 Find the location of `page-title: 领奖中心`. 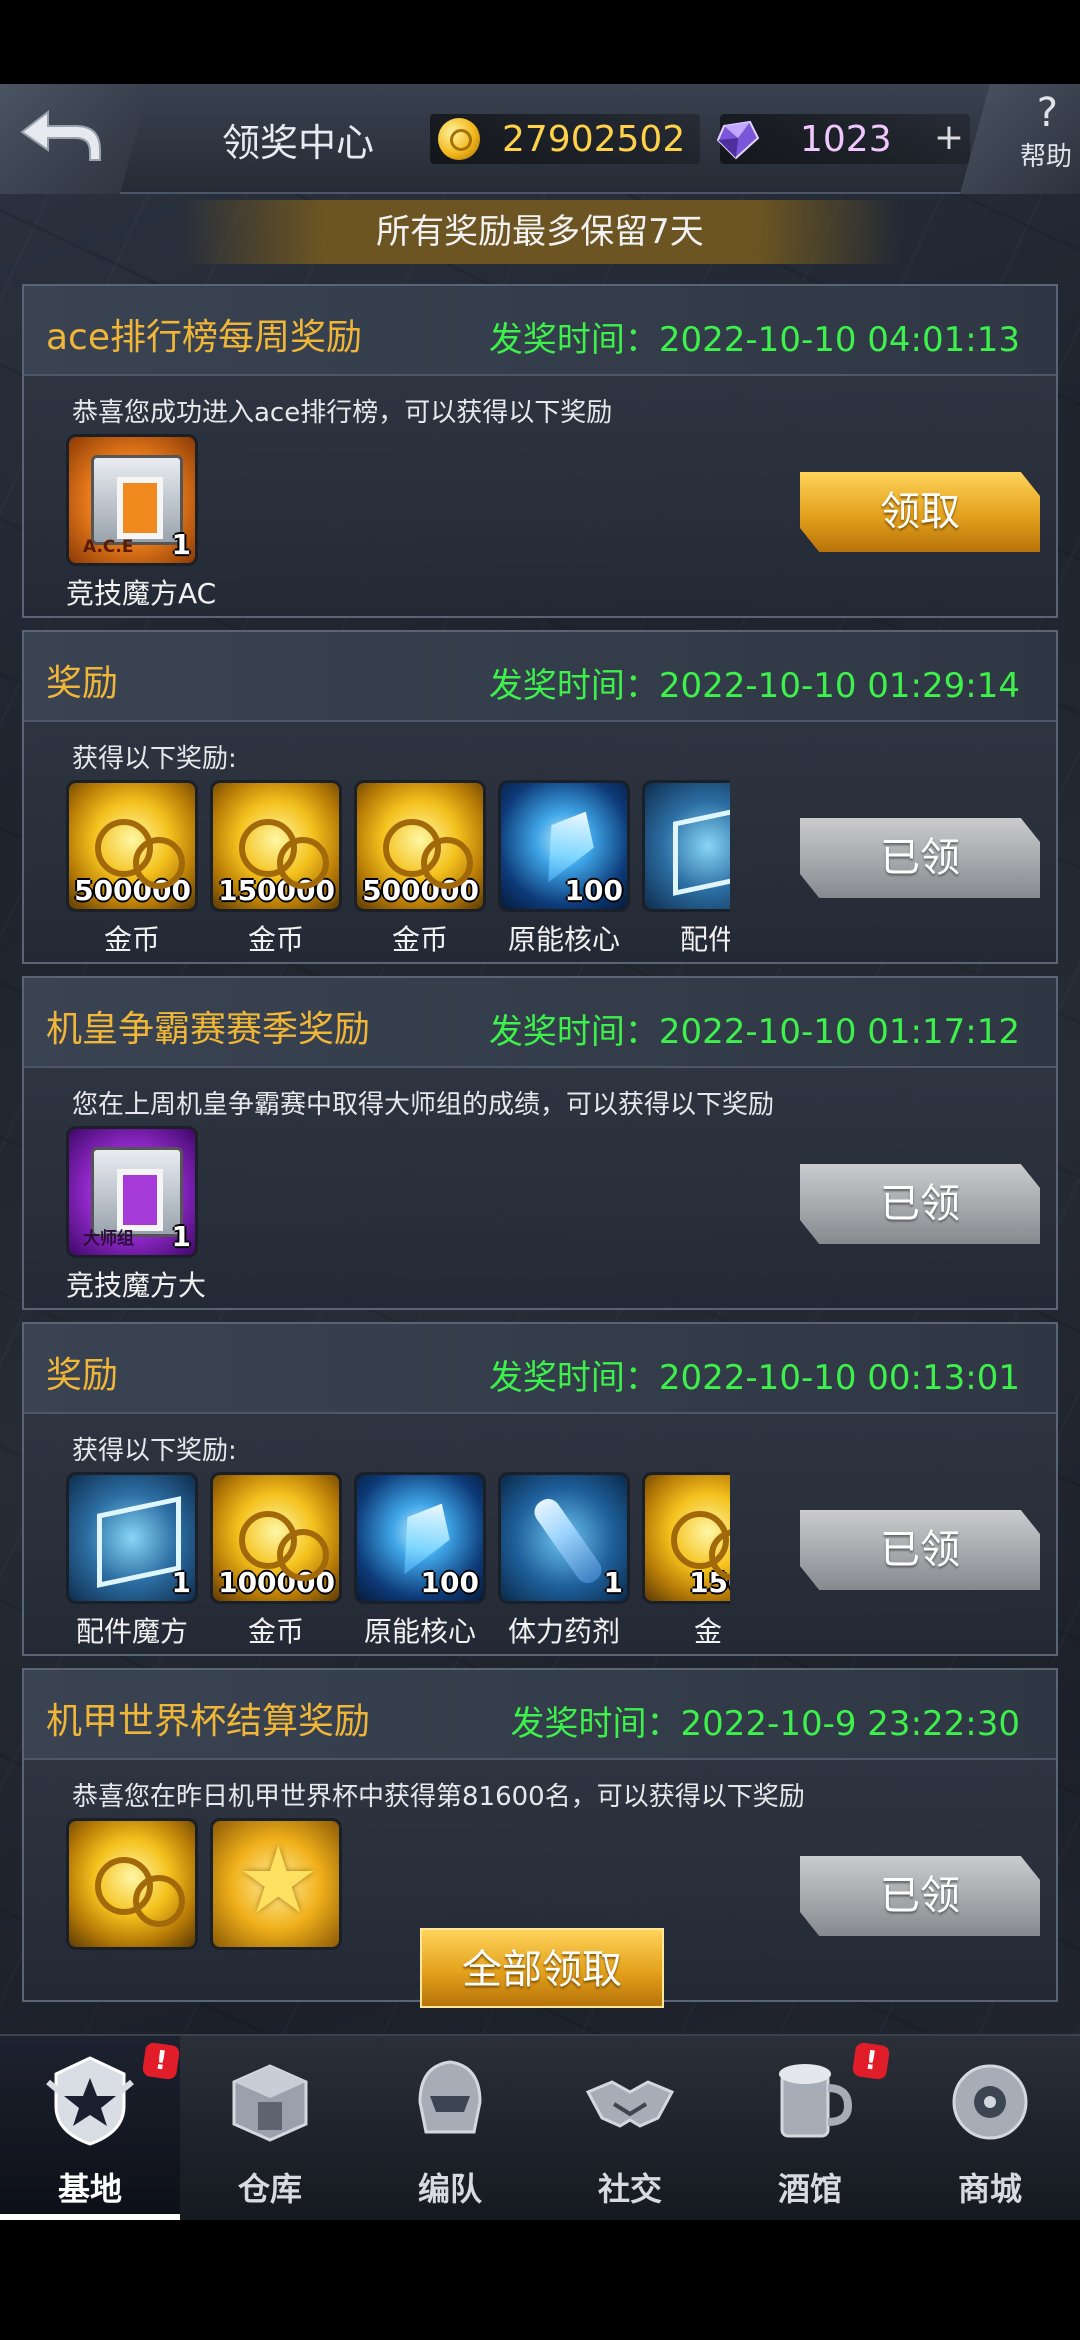

page-title: 领奖中心 is located at coordinates (298, 143).